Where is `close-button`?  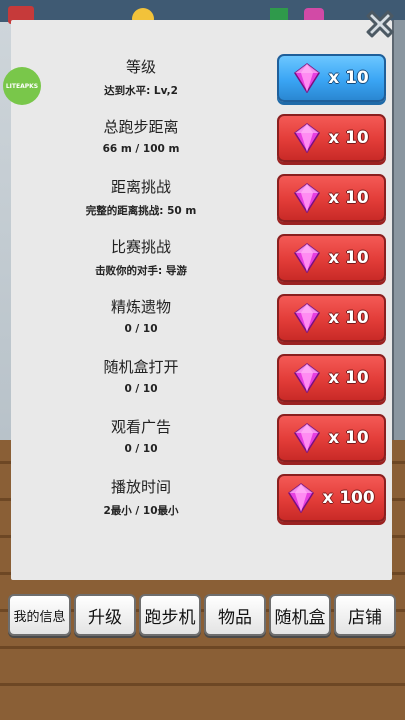
close-button is located at coordinates (380, 24).